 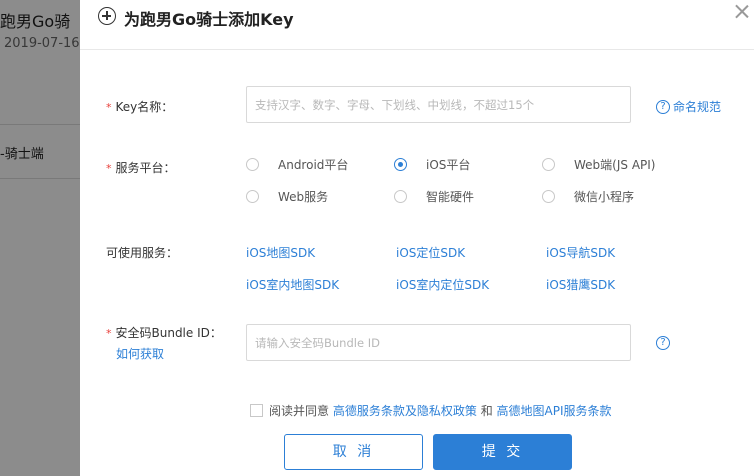 What do you see at coordinates (168, 333) in the screenshot?
I see `bundle-id-label-text: 安全码Bundle ID：` at bounding box center [168, 333].